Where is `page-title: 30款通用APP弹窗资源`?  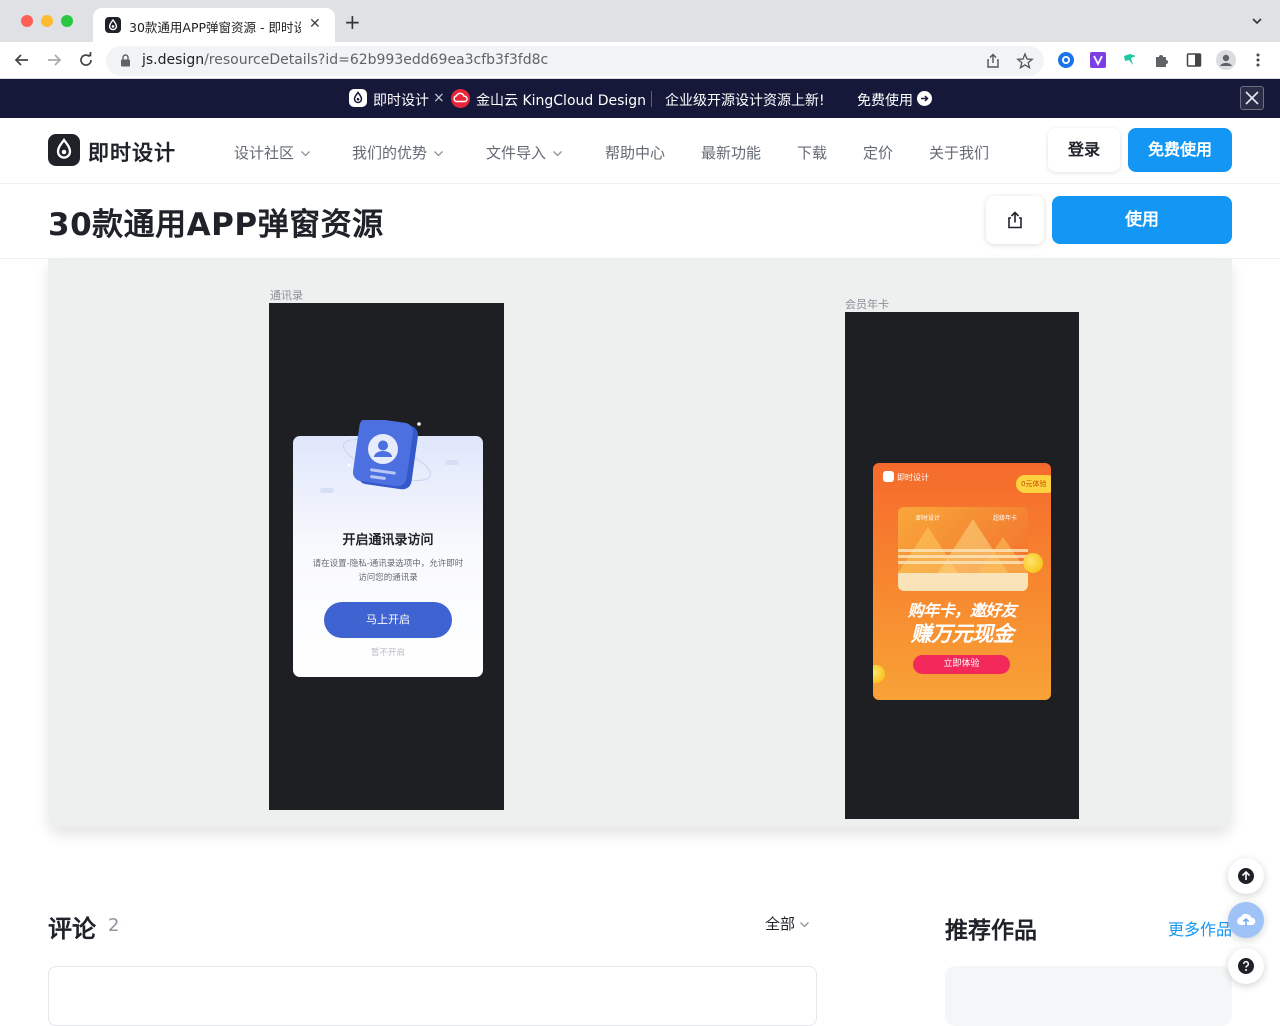 page-title: 30款通用APP弹窗资源 is located at coordinates (216, 225).